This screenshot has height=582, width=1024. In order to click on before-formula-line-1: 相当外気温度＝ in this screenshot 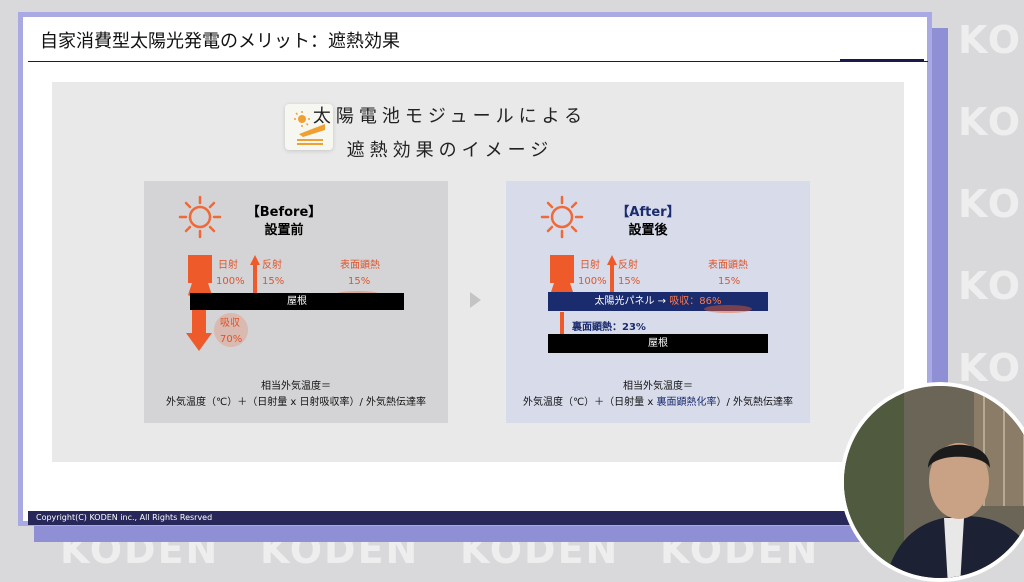, I will do `click(296, 386)`.